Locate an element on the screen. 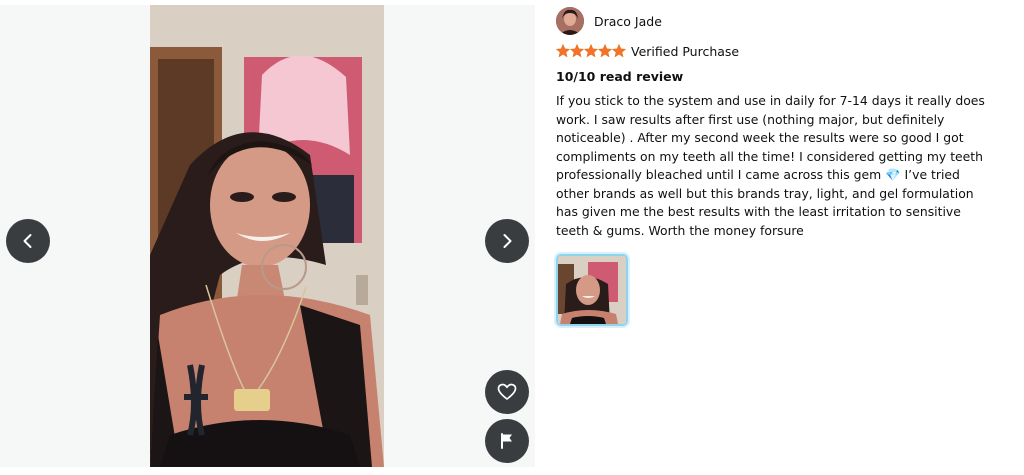 The width and height of the screenshot is (1024, 475). reviewer-name: Draco Jade is located at coordinates (628, 21).